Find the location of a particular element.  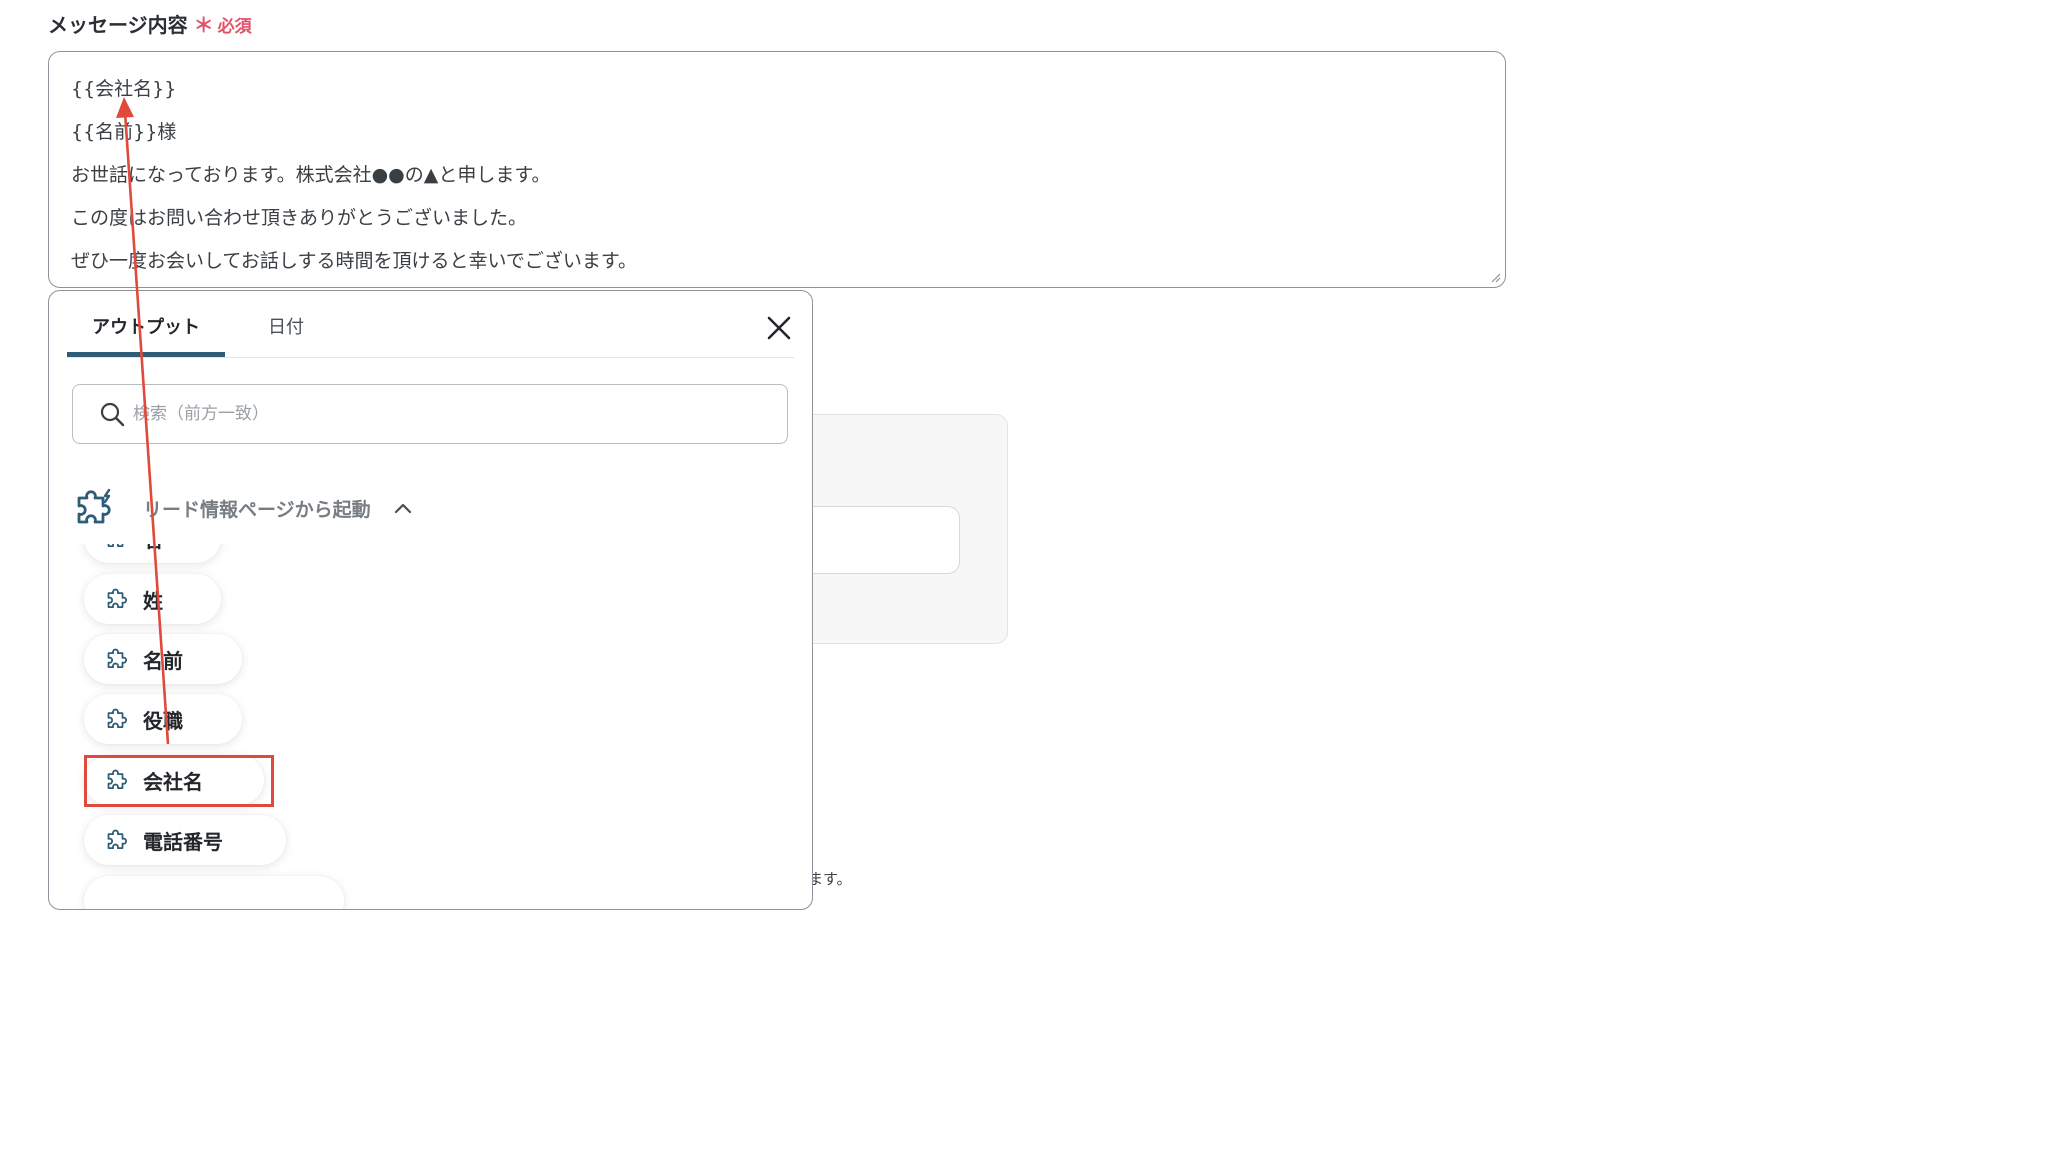

section-title: リード情報ページから起動 is located at coordinates (257, 509).